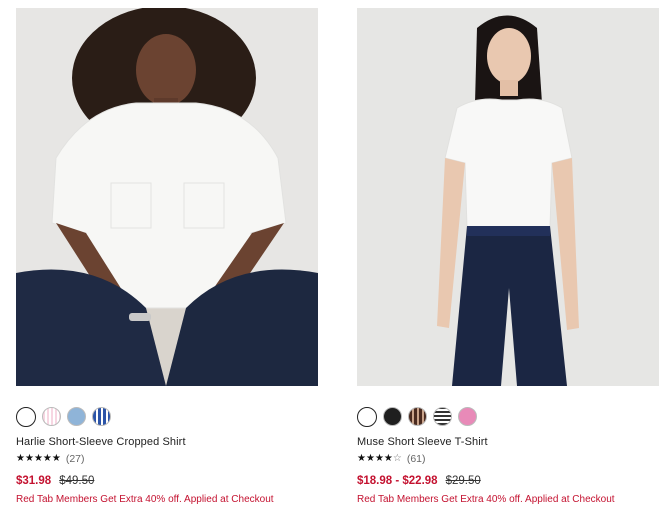  What do you see at coordinates (508, 459) in the screenshot?
I see `product-rating: ★ ★ ★ ★ ☆ (61)` at bounding box center [508, 459].